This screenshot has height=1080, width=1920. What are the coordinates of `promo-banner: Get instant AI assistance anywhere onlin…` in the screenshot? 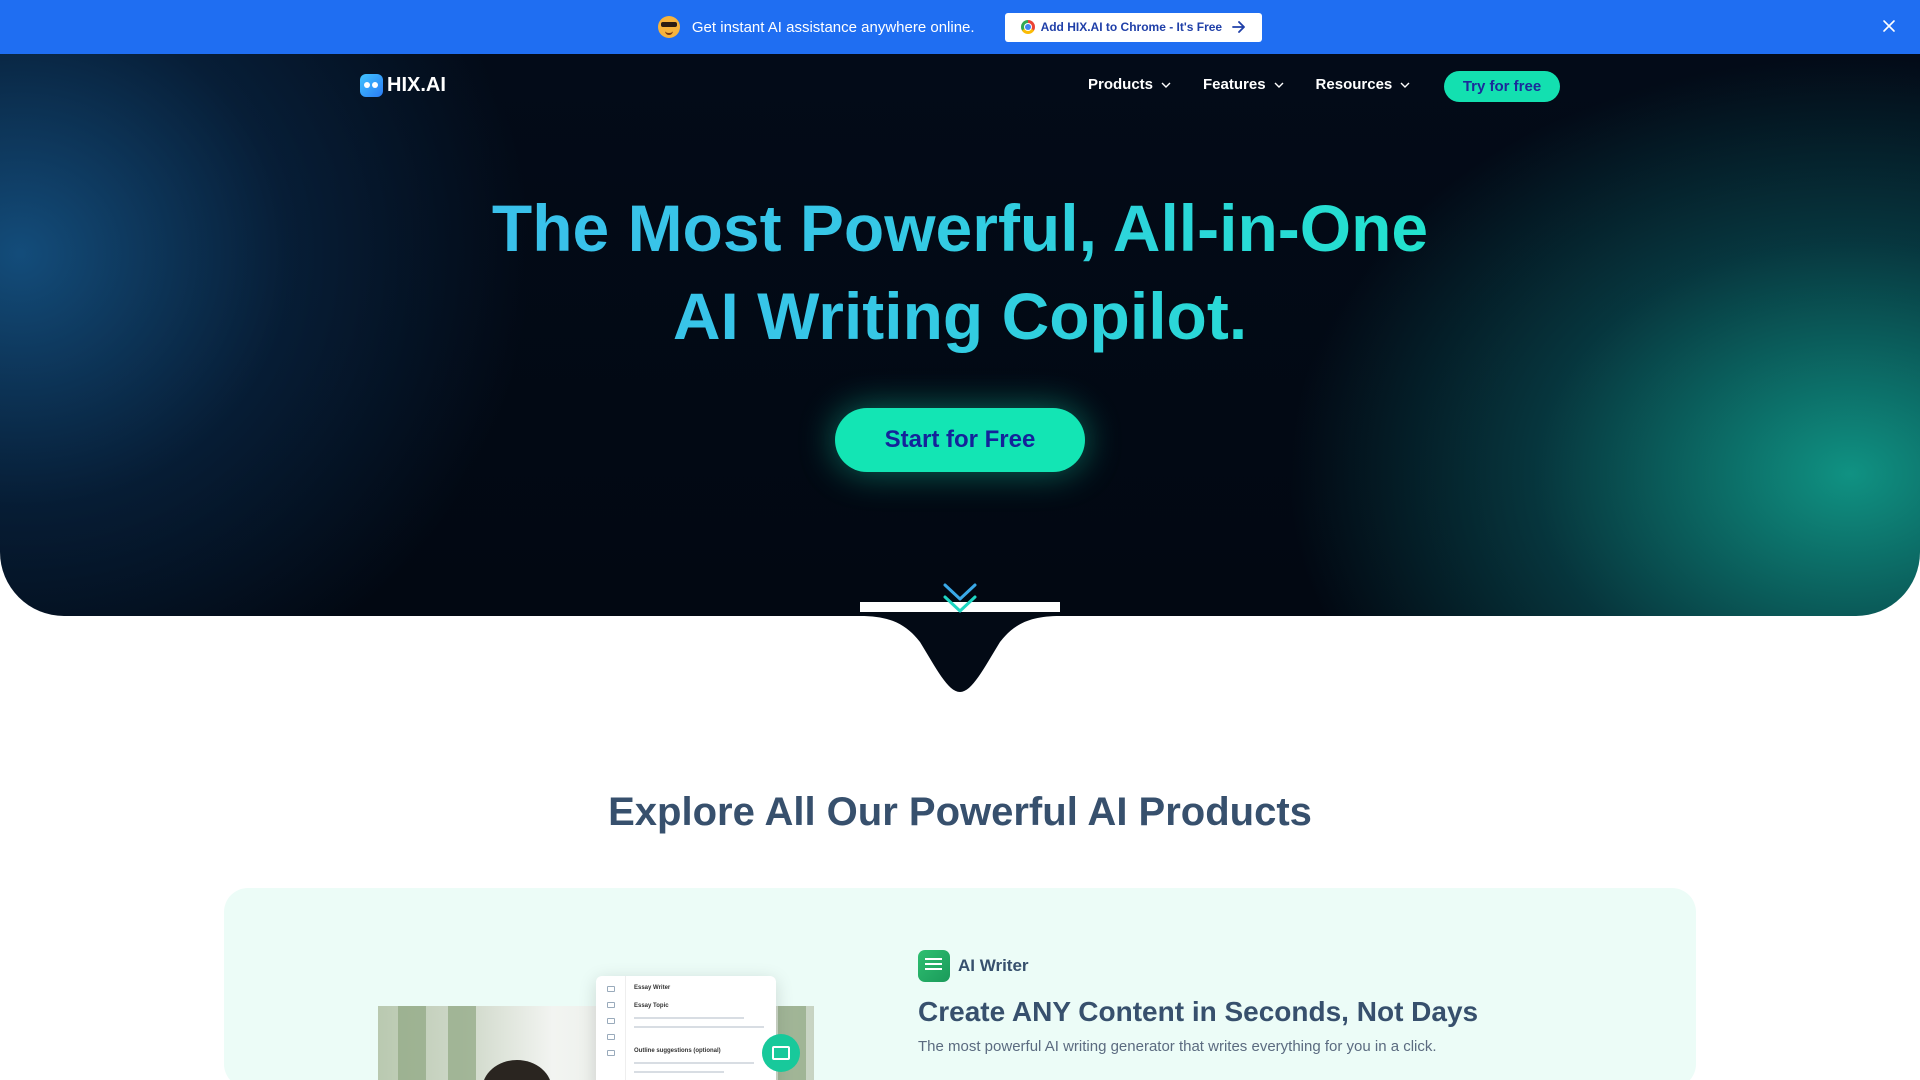 It's located at (960, 27).